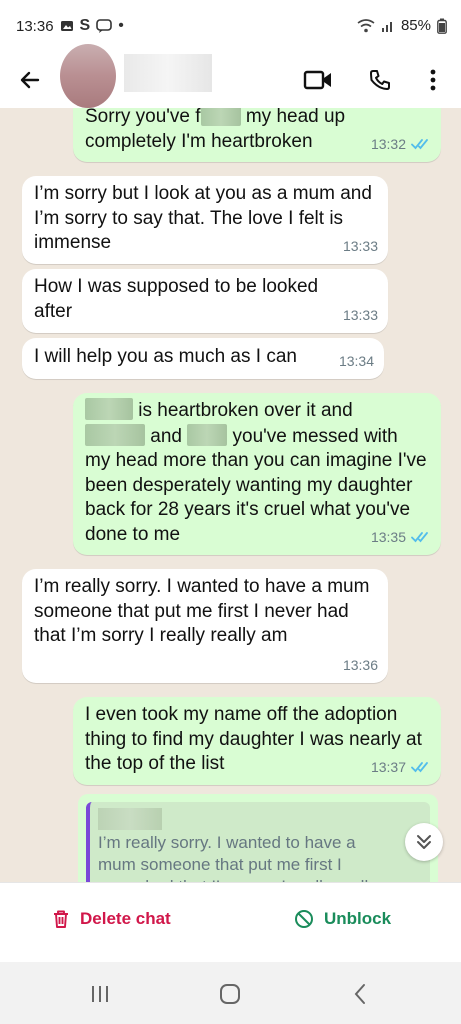  I want to click on battery-icon, so click(442, 26).